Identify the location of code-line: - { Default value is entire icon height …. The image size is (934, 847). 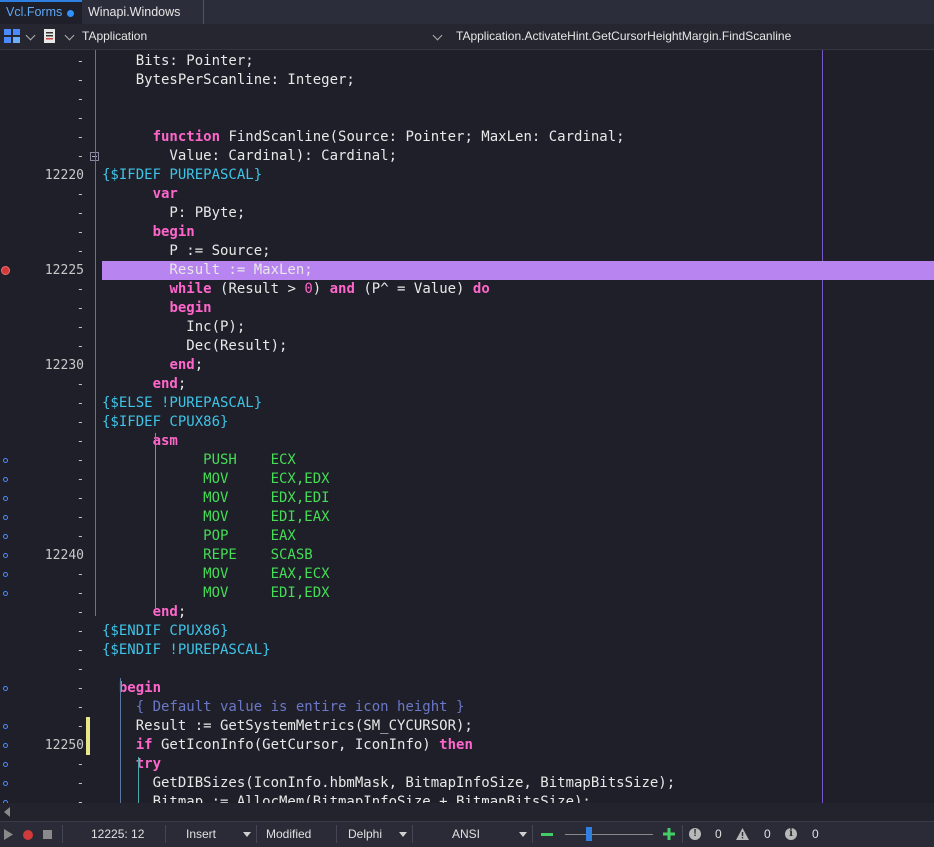
(467, 707).